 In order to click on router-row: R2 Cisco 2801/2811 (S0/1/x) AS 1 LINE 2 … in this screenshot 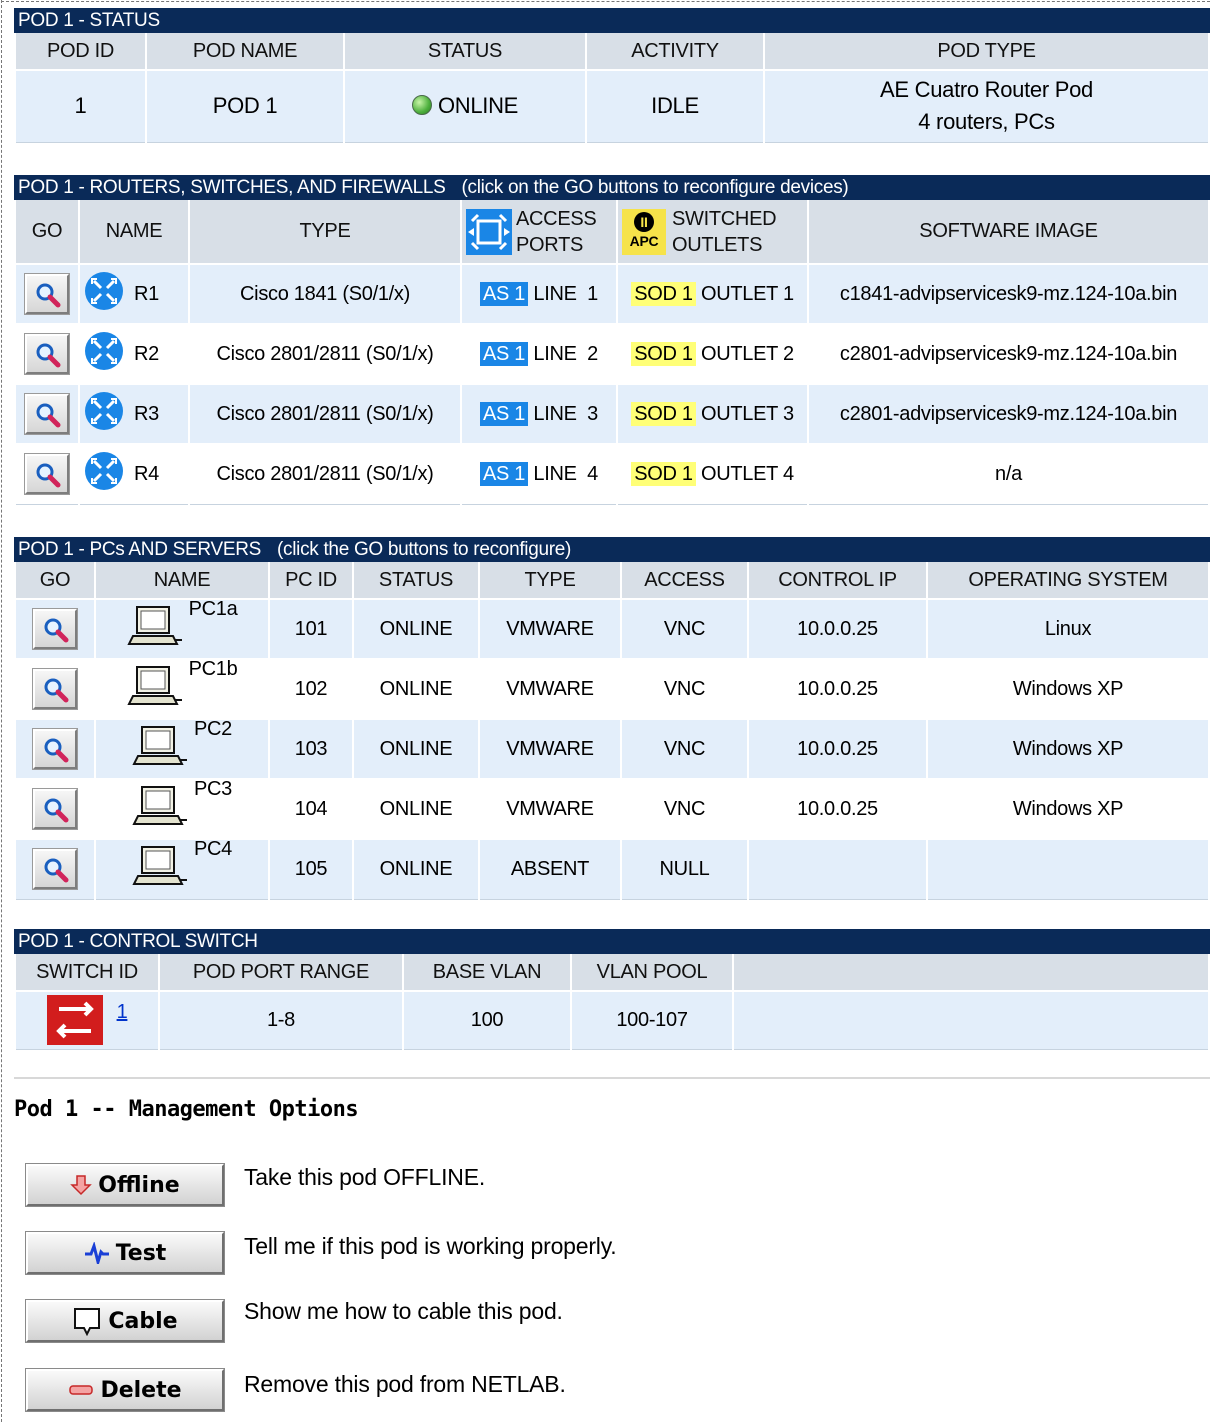, I will do `click(612, 354)`.